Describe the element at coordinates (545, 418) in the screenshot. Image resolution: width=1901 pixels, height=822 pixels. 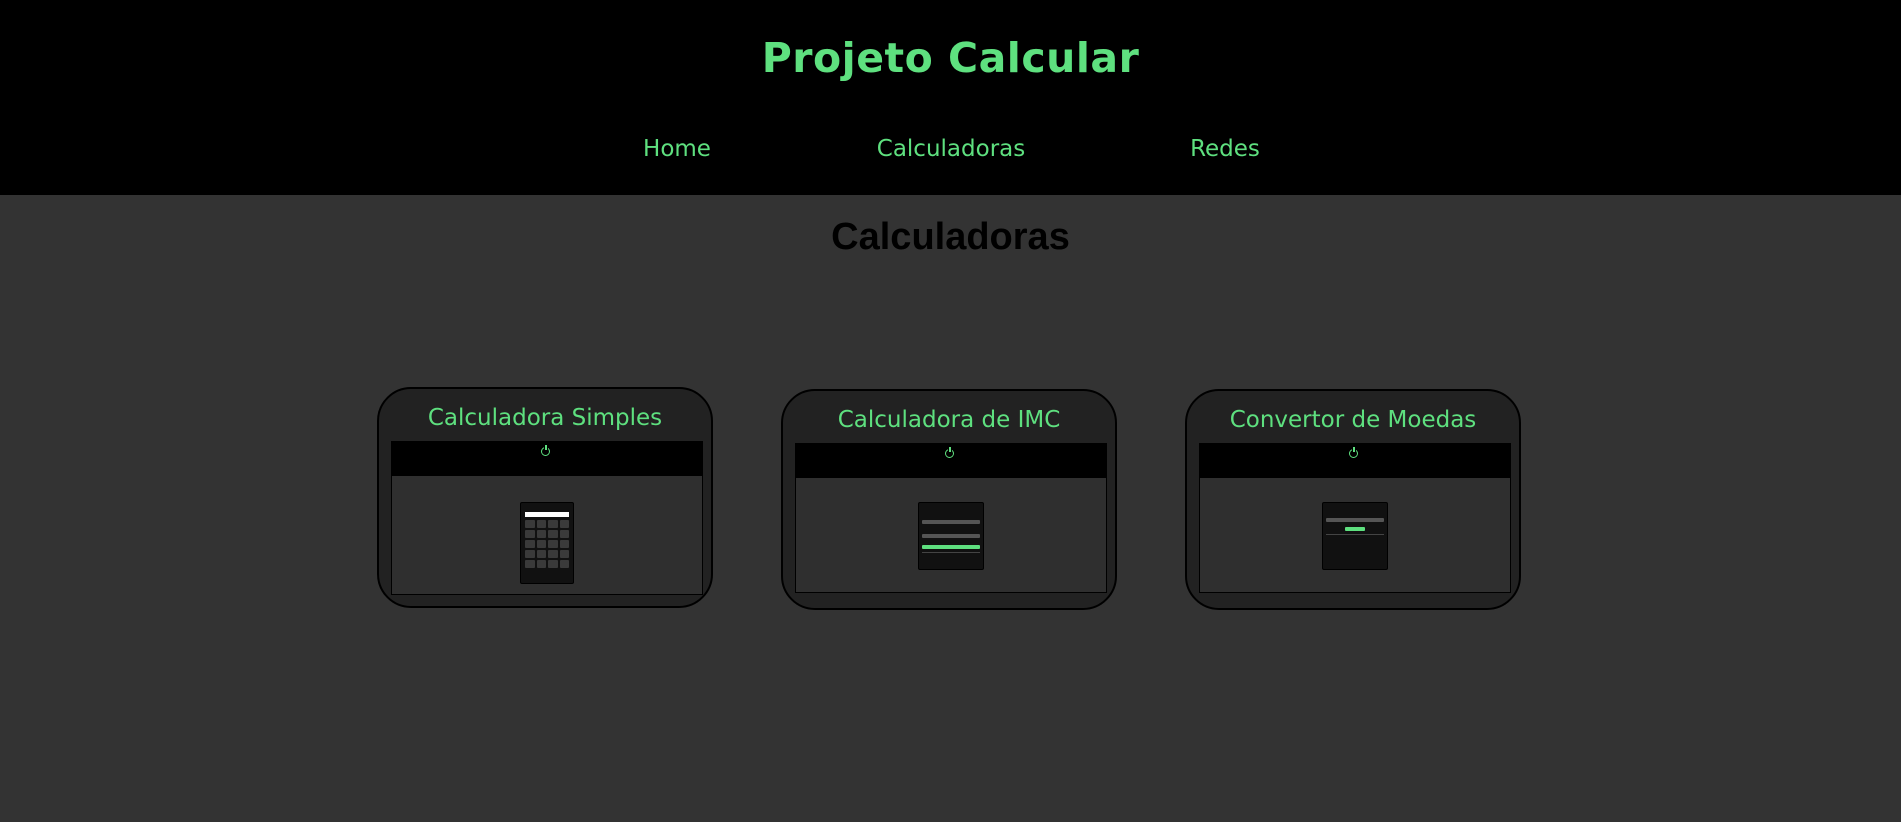
I see `card-title: Calculadora Simples` at that location.